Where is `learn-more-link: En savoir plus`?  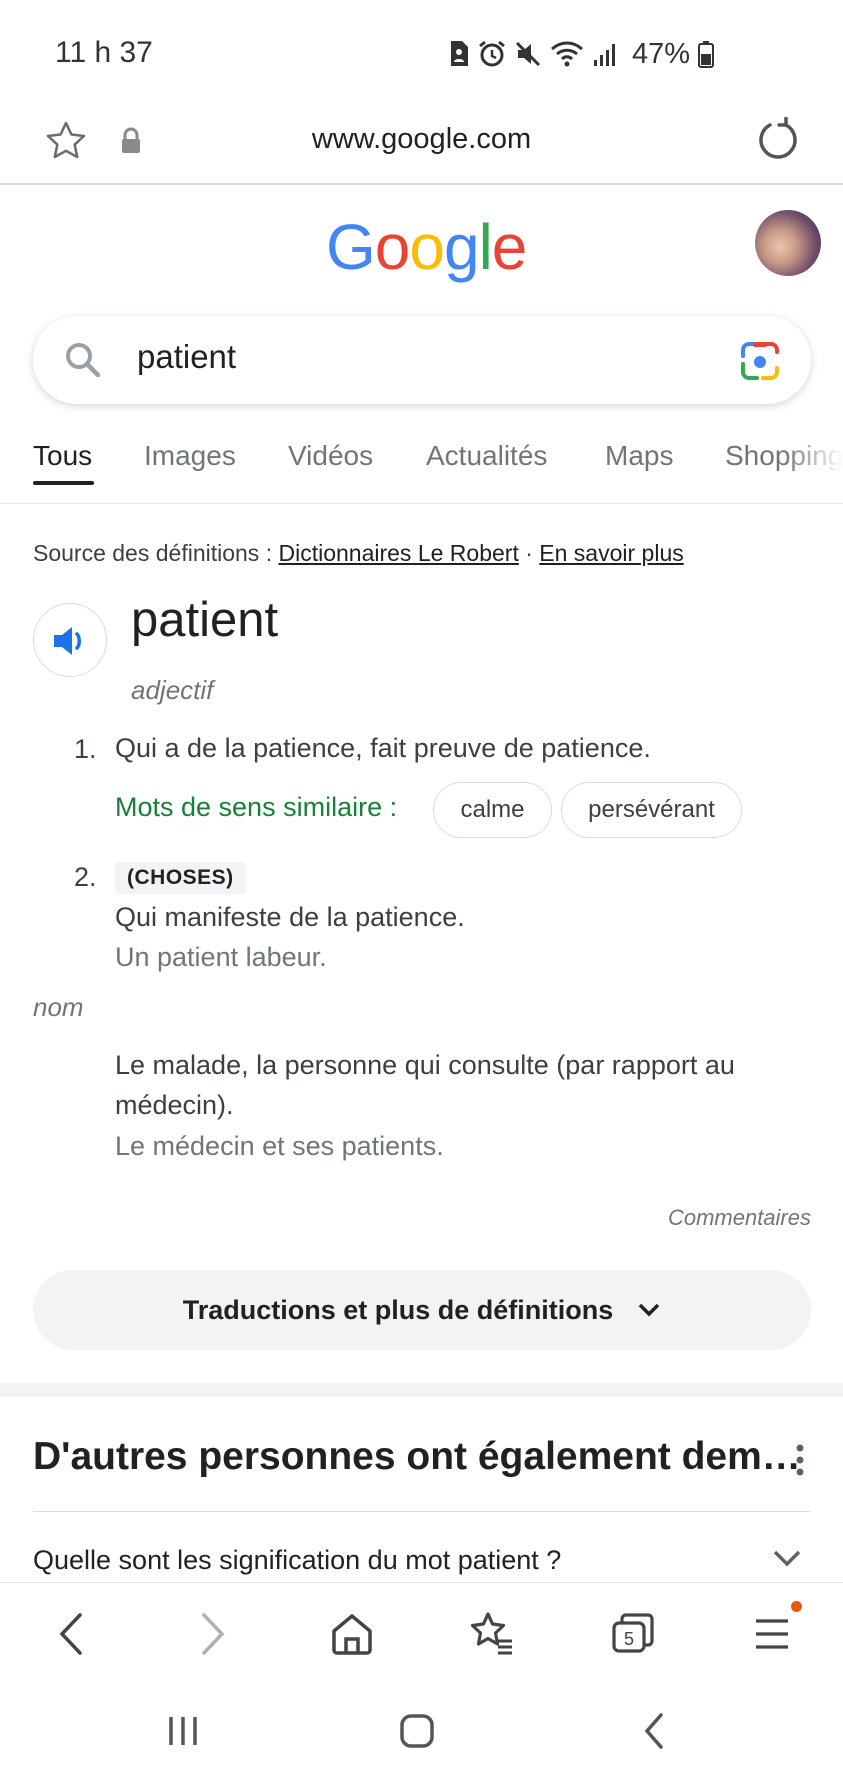 learn-more-link: En savoir plus is located at coordinates (611, 553).